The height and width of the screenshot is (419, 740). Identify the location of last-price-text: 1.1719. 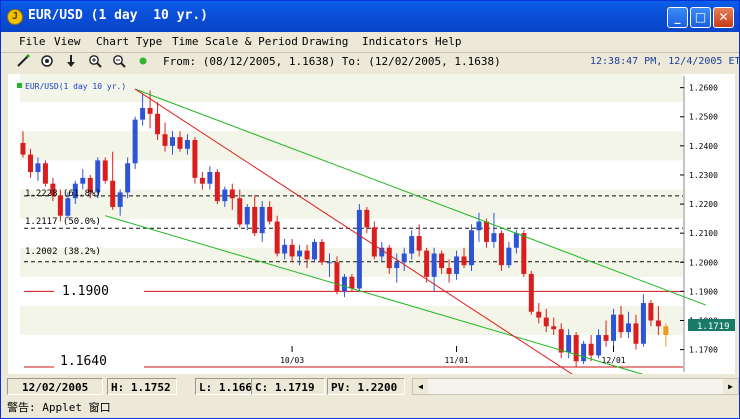
(713, 327).